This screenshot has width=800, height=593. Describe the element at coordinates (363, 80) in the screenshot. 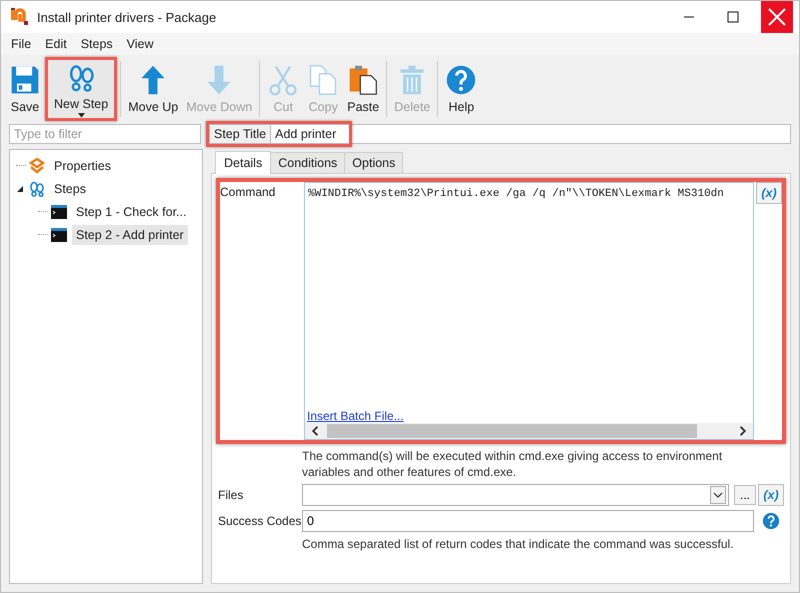

I see `paste-icon` at that location.